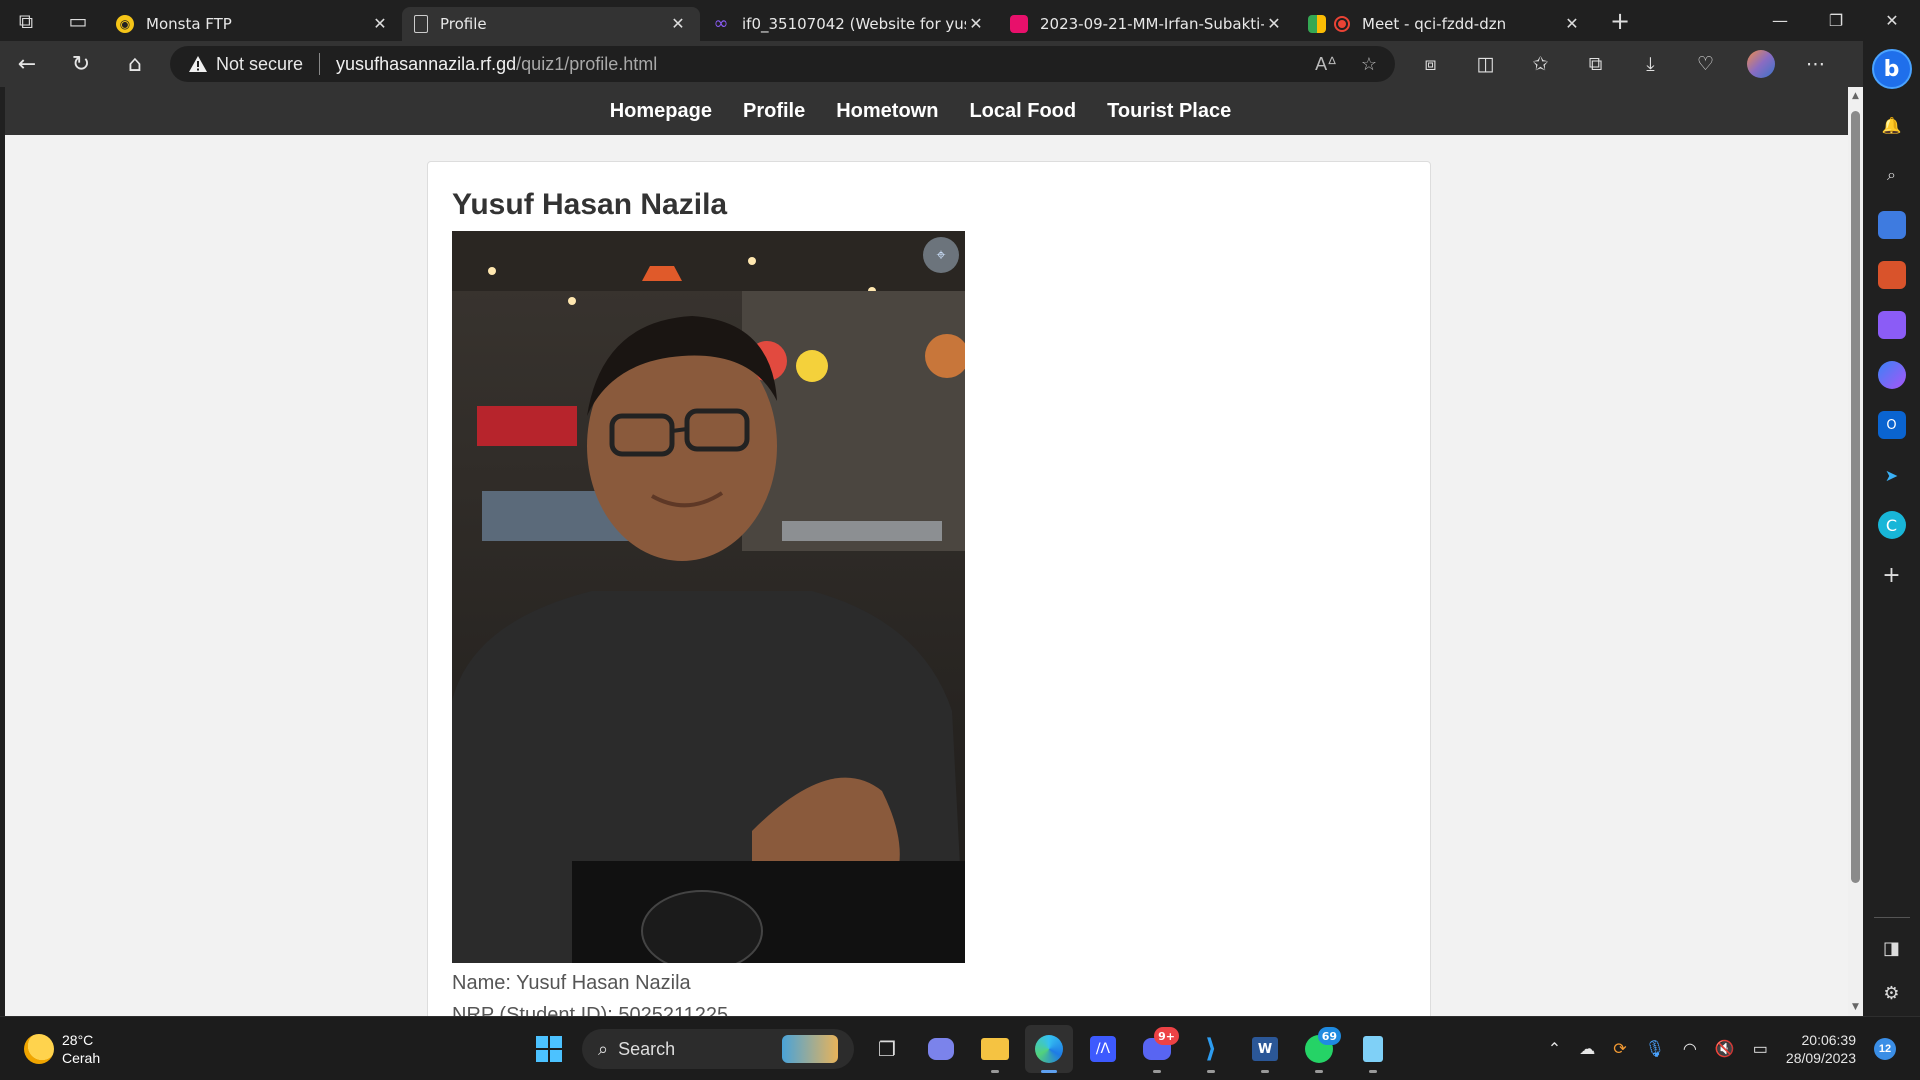  What do you see at coordinates (887, 1049) in the screenshot?
I see `task-view-icon: ❐` at bounding box center [887, 1049].